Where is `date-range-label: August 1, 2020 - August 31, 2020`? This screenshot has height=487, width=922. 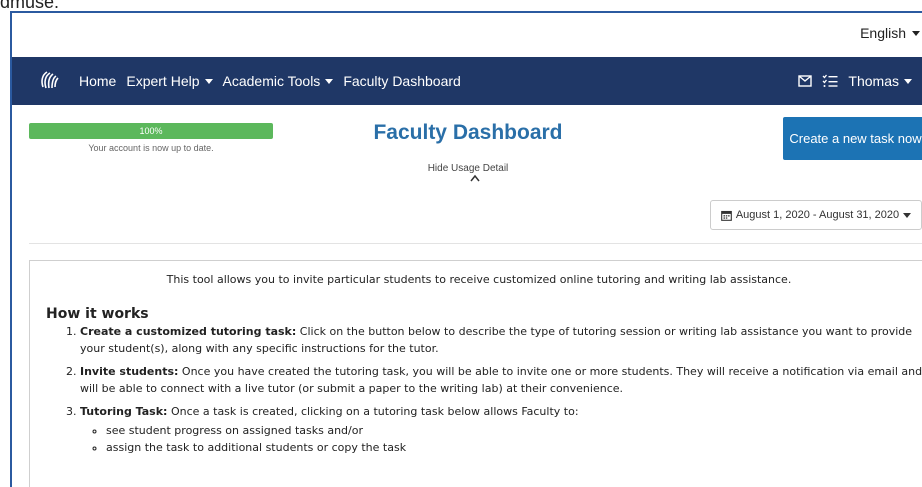
date-range-label: August 1, 2020 - August 31, 2020 is located at coordinates (817, 215).